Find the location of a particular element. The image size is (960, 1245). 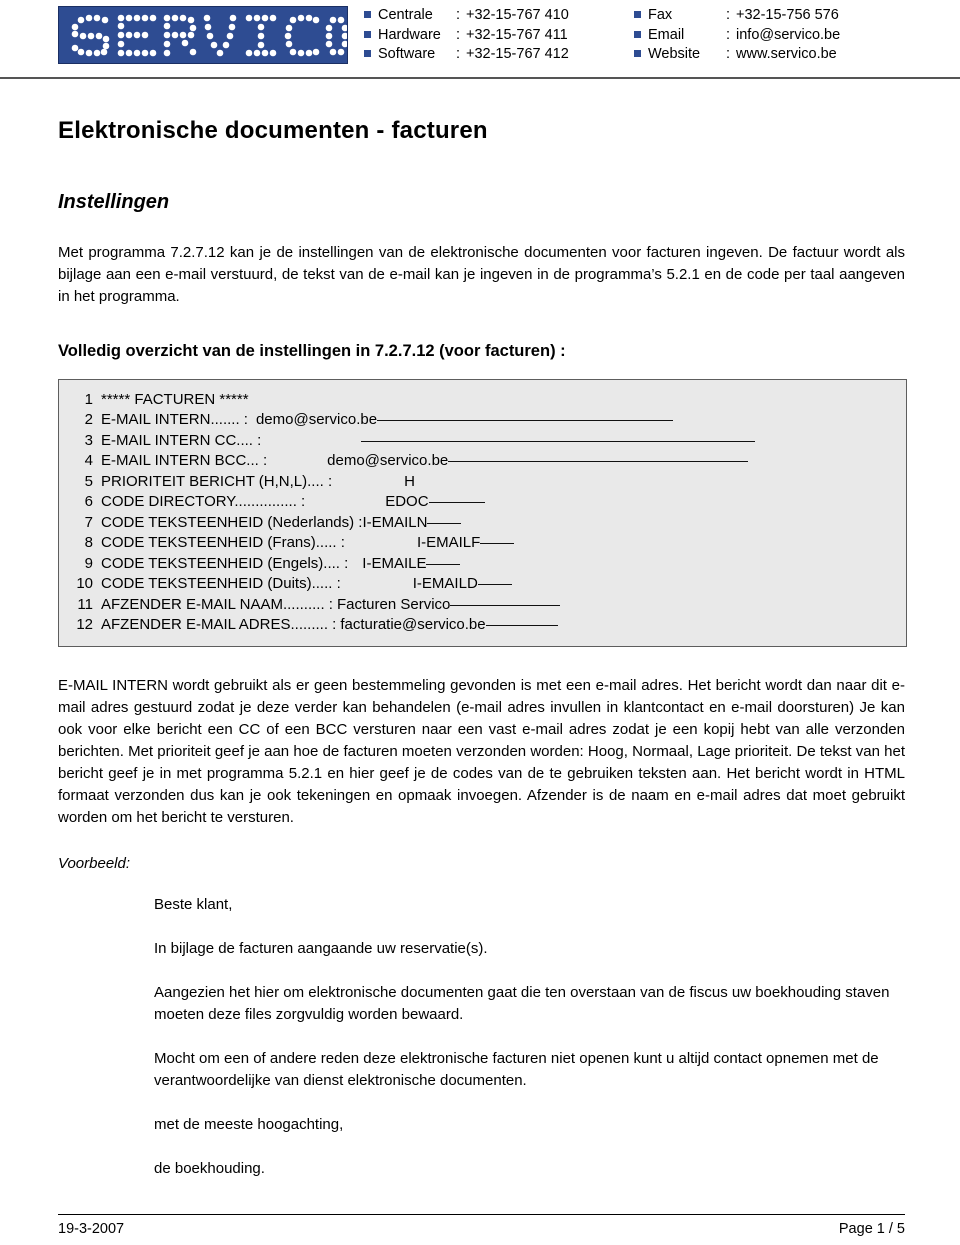

contact-row-centrale: Centrale : +32-15-767 410 is located at coordinates (499, 16).